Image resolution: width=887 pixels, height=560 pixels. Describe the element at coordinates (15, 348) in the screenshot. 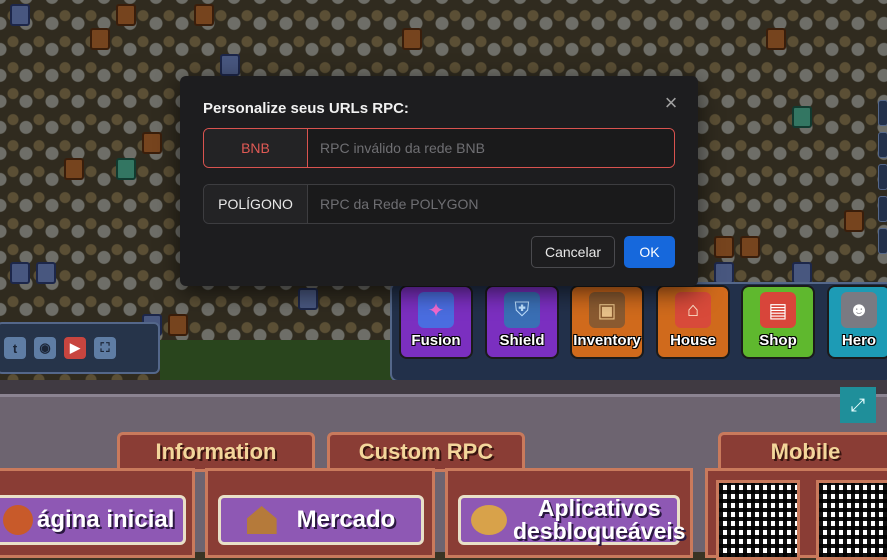

I see `twitter-icon: t` at that location.